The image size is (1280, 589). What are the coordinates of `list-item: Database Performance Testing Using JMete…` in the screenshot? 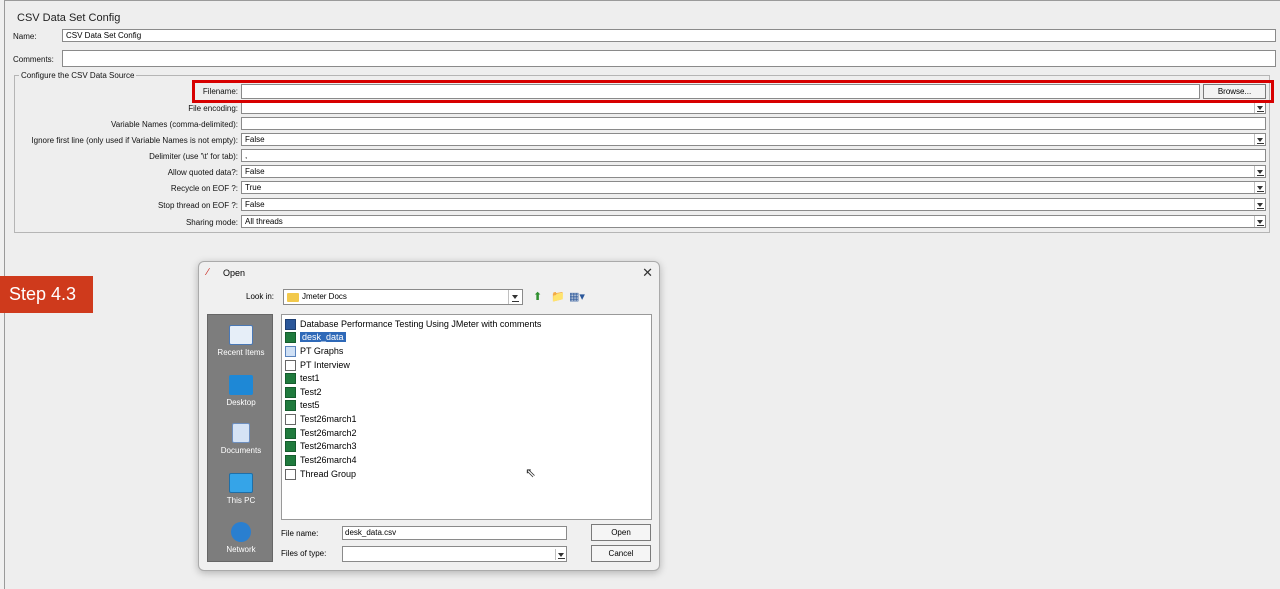 It's located at (413, 324).